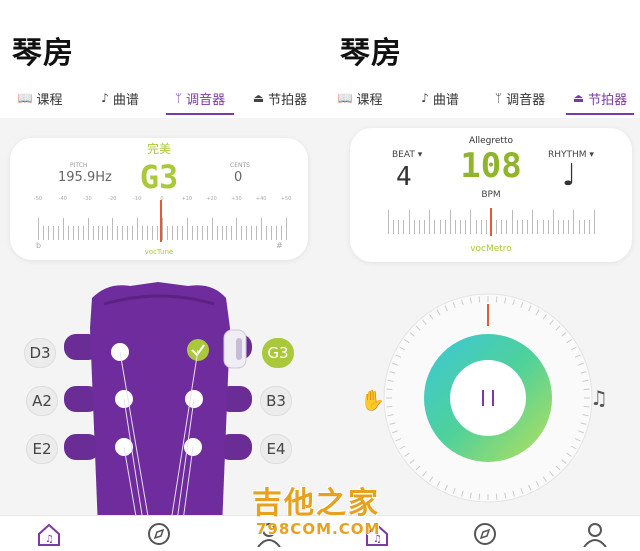 The width and height of the screenshot is (640, 551). I want to click on tuner-status: 完美, so click(158, 149).